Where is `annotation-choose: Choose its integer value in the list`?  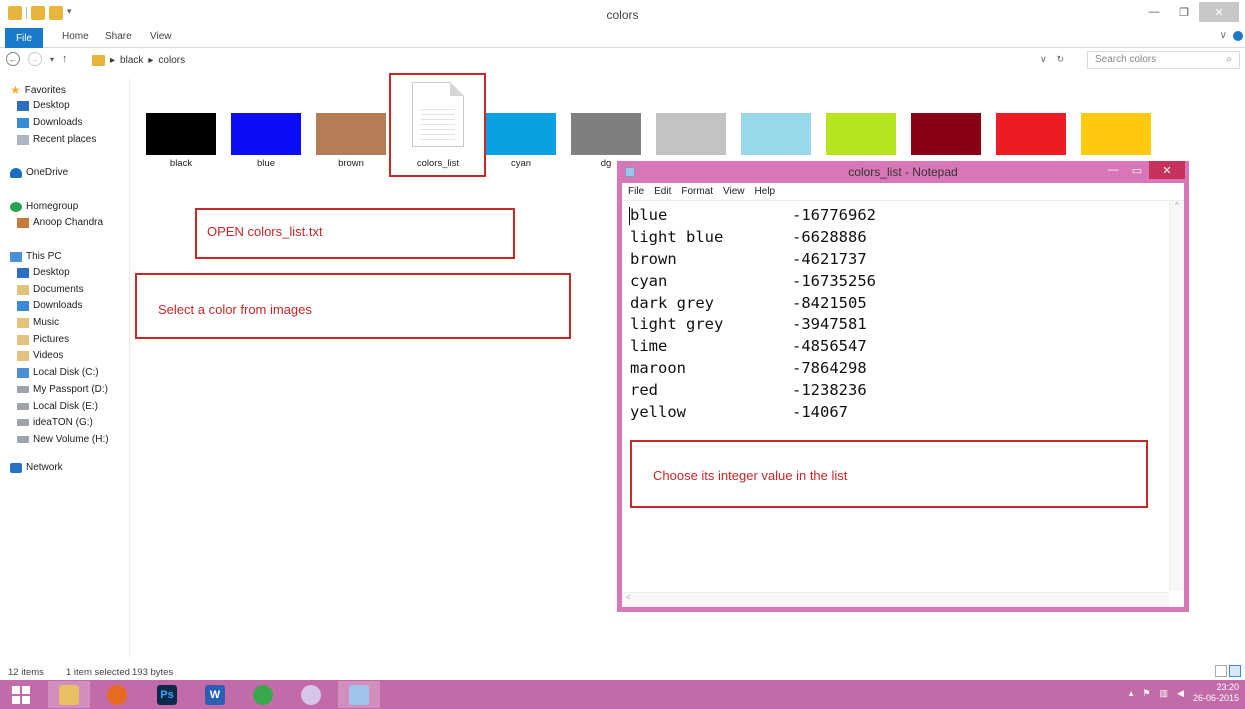 annotation-choose: Choose its integer value in the list is located at coordinates (750, 475).